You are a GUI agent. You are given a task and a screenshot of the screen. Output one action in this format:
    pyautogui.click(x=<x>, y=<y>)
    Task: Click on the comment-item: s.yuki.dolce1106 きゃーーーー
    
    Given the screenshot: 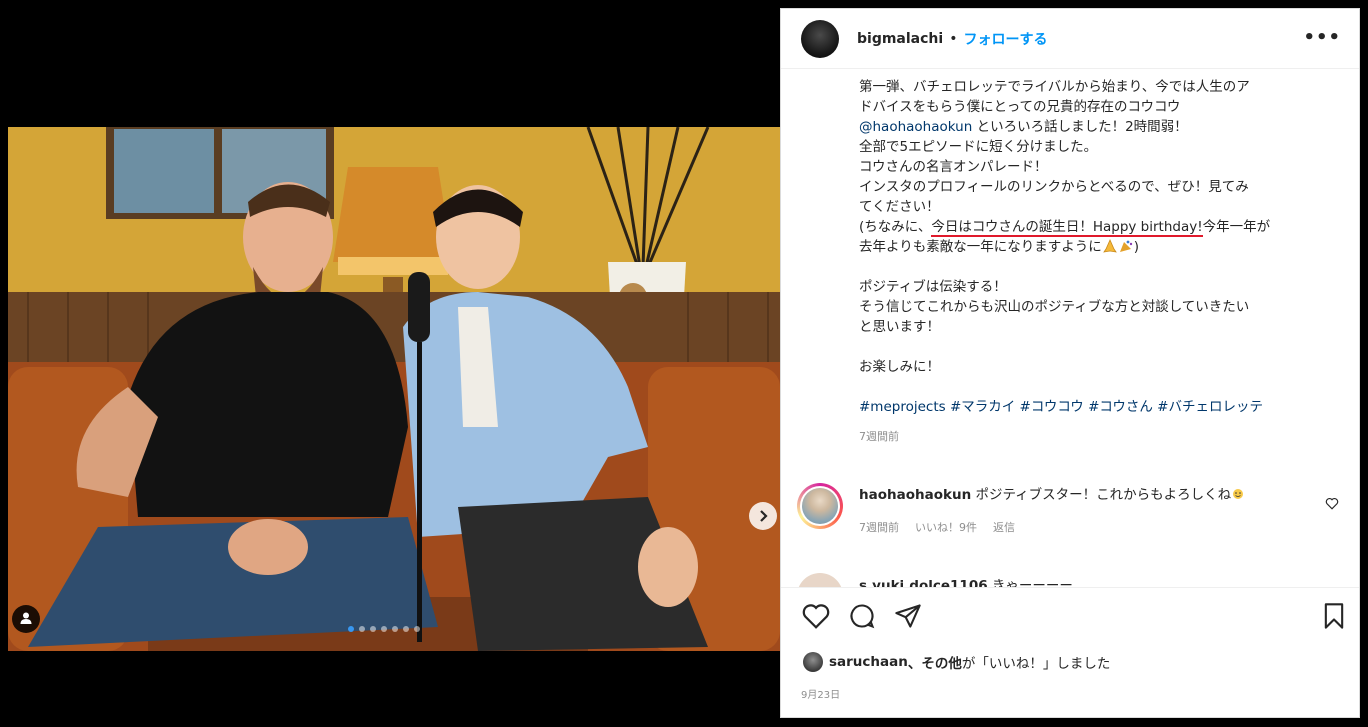 What is the action you would take?
    pyautogui.click(x=1072, y=578)
    